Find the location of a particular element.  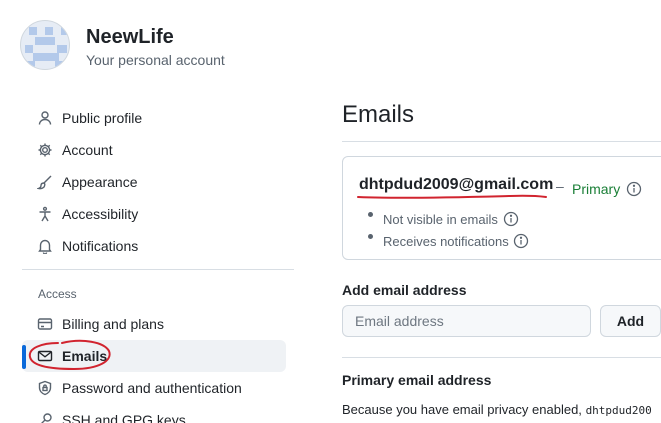

email-bullet-notifications: Receives notifications is located at coordinates (456, 239).